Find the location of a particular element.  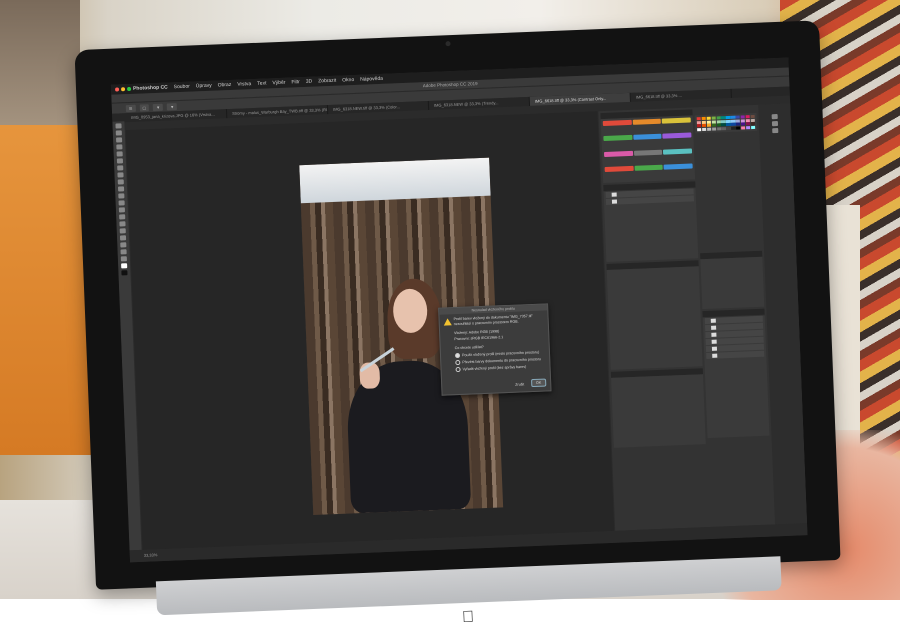

menu-item: Text is located at coordinates (261, 83).